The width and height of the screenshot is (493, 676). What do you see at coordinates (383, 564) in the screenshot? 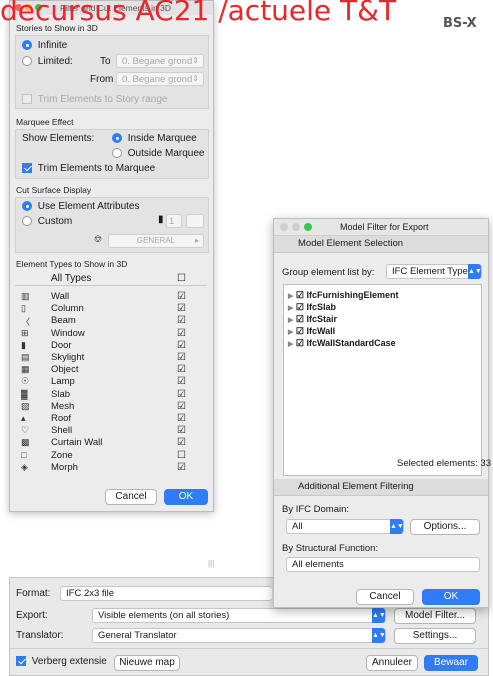
I see `structural-function-select: All elements` at bounding box center [383, 564].